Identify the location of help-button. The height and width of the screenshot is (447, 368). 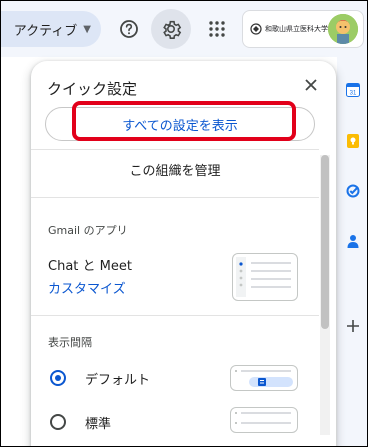
(129, 29).